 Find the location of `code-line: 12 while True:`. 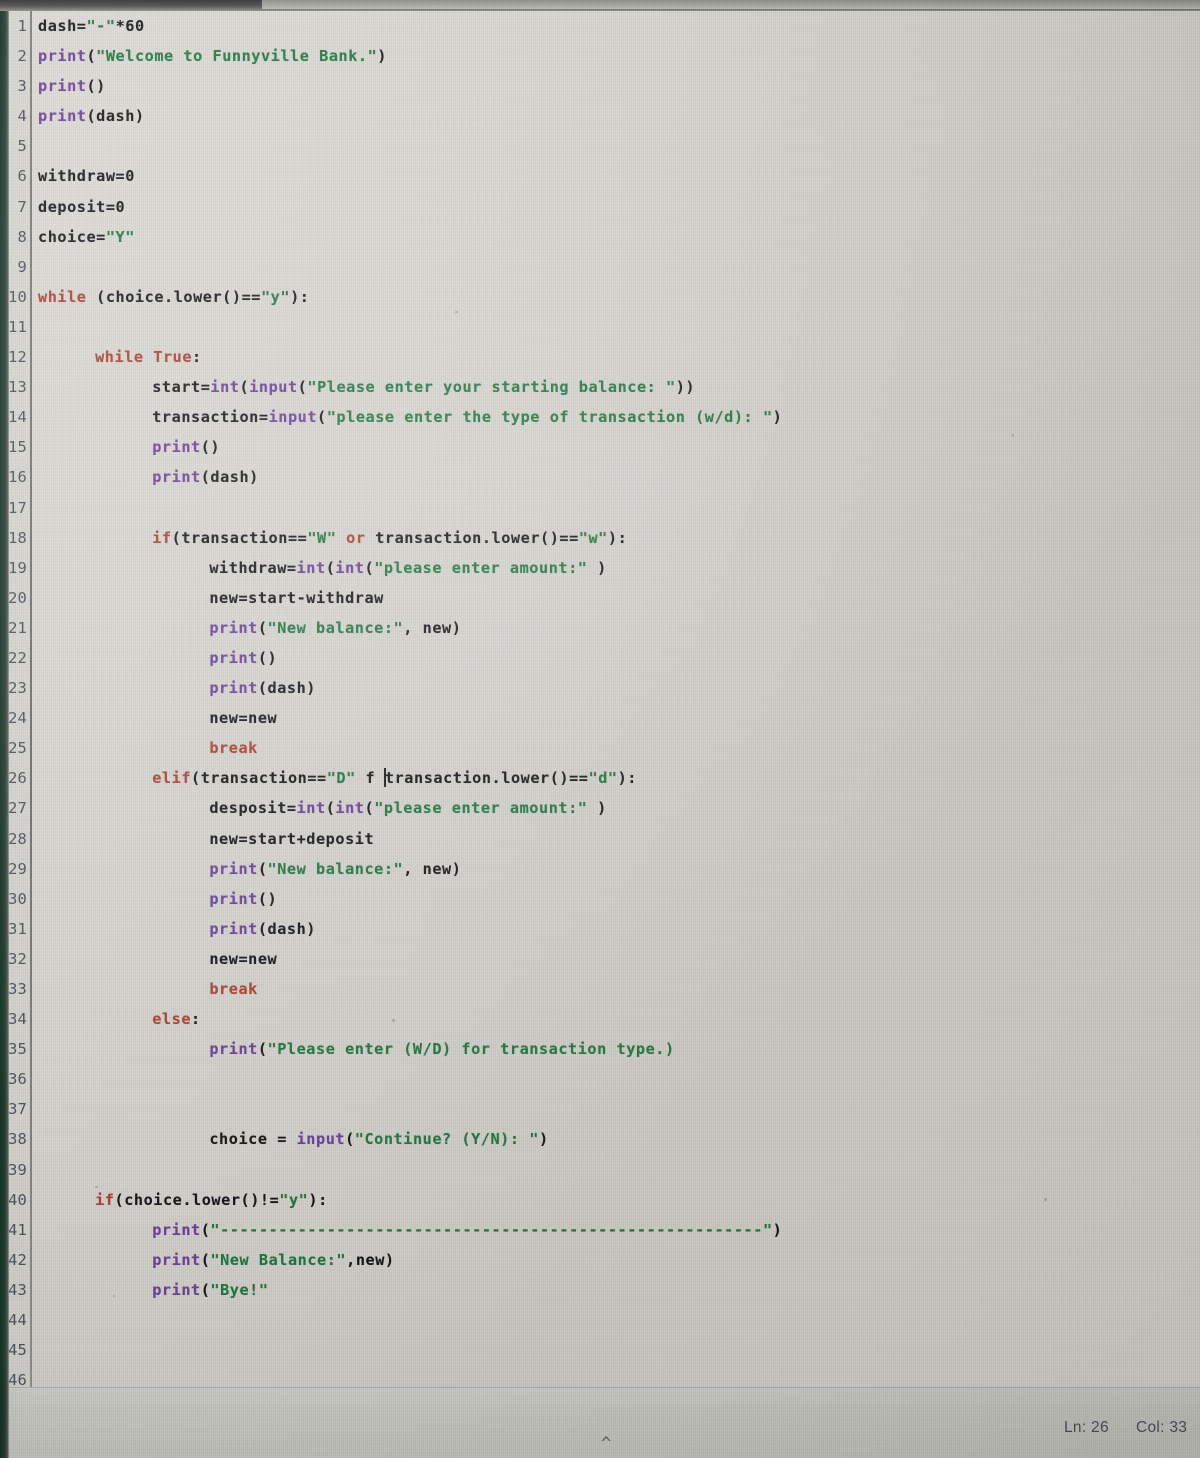

code-line: 12 while True: is located at coordinates (595, 357).